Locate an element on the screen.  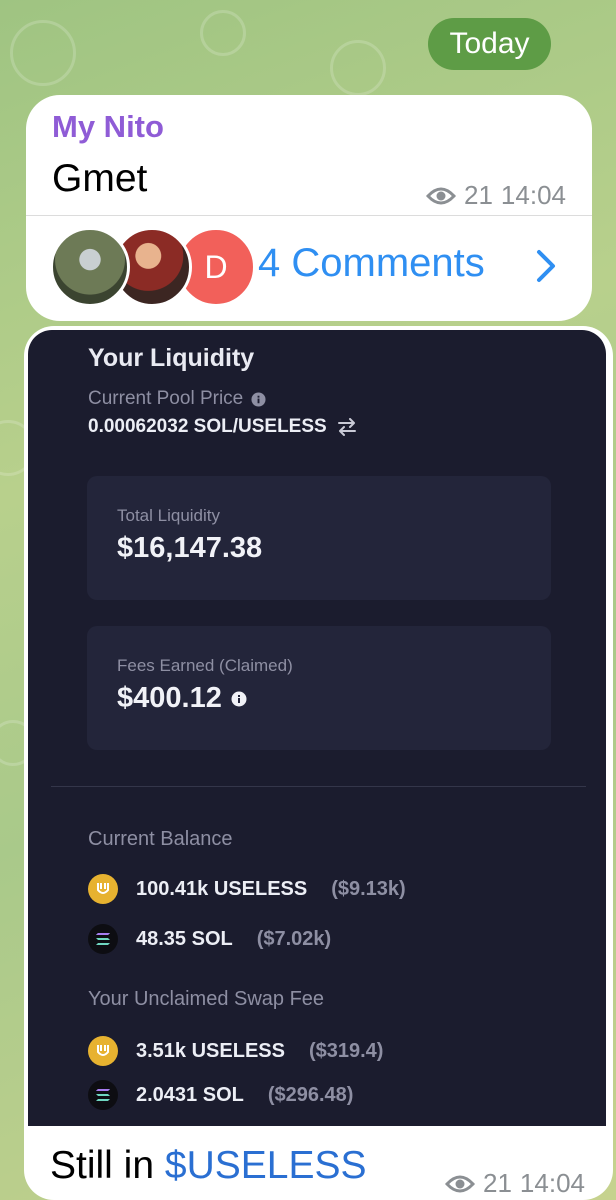
total-liquidity-card: Total Liquidity $16,147.38 is located at coordinates (319, 538).